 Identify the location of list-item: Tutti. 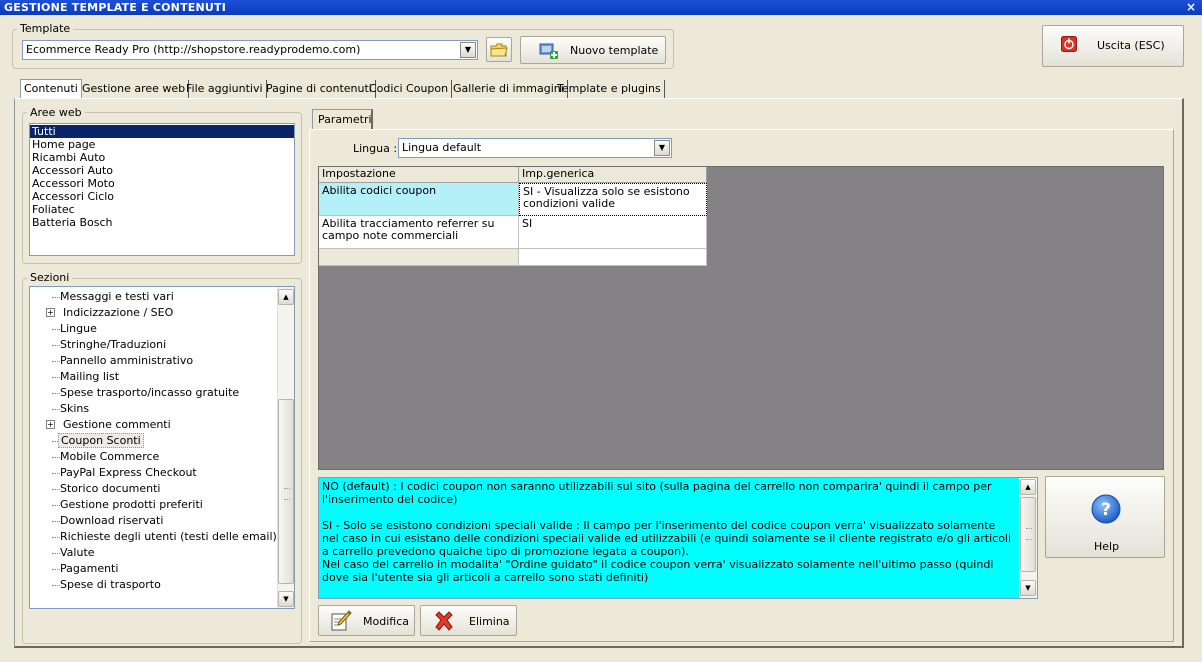
(162, 131).